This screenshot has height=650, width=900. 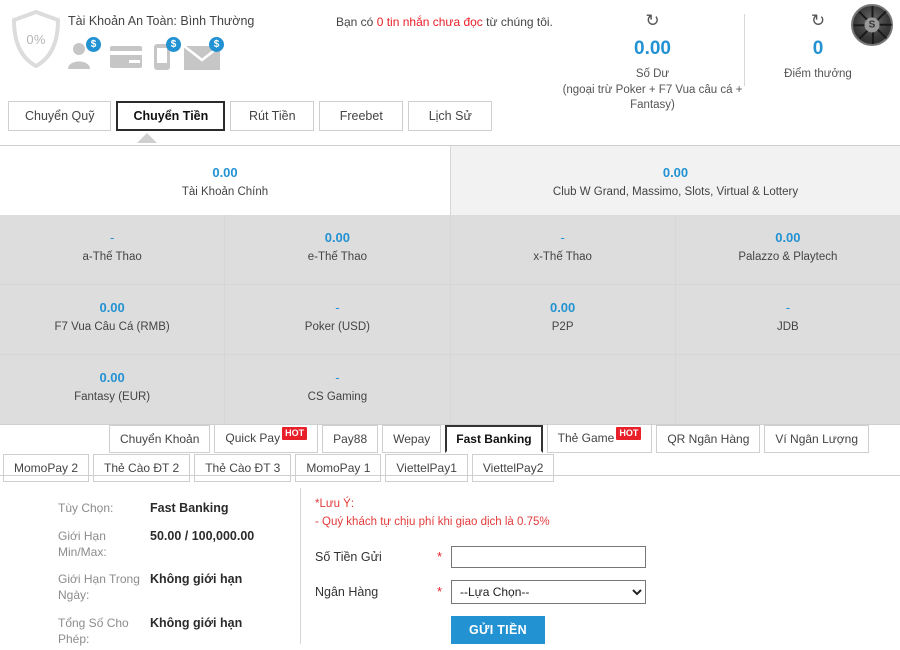 I want to click on wallet-cell: 0.00 Fantasy (EUR), so click(x=112, y=389).